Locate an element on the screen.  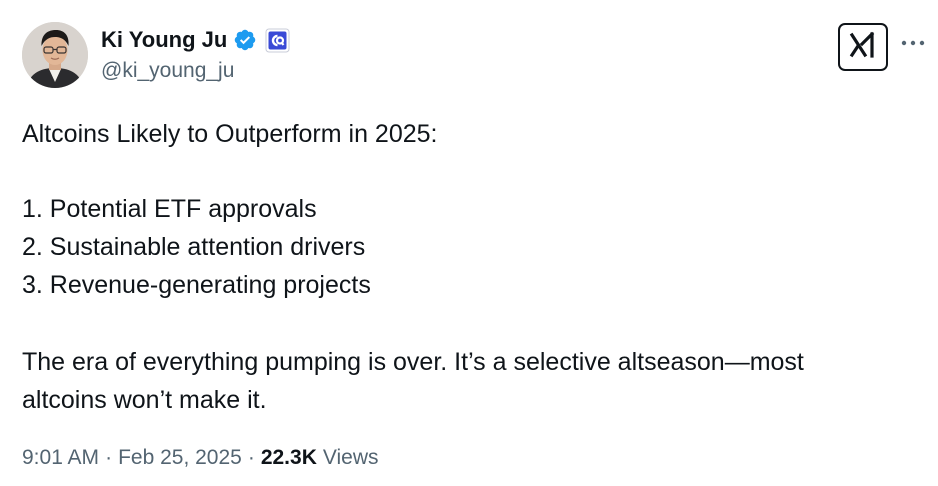
more-options-button is located at coordinates (913, 43).